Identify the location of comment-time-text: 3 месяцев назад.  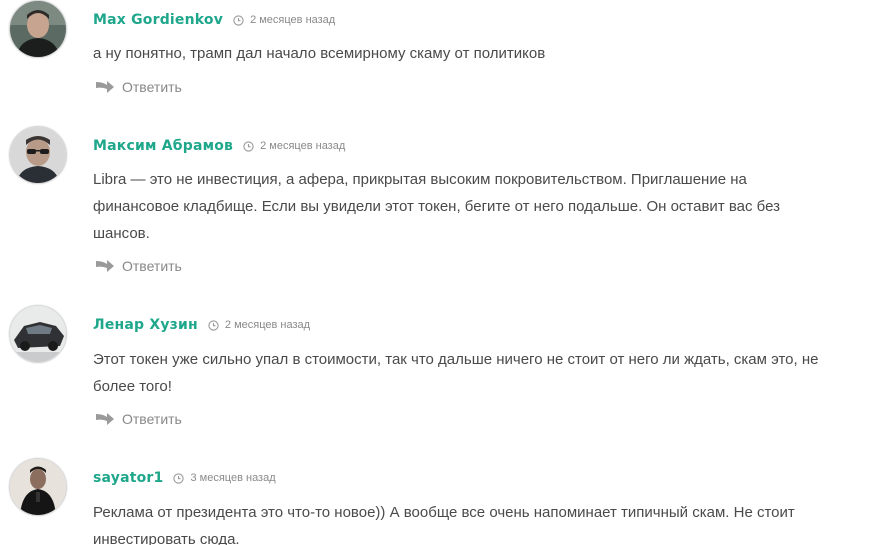
(233, 478).